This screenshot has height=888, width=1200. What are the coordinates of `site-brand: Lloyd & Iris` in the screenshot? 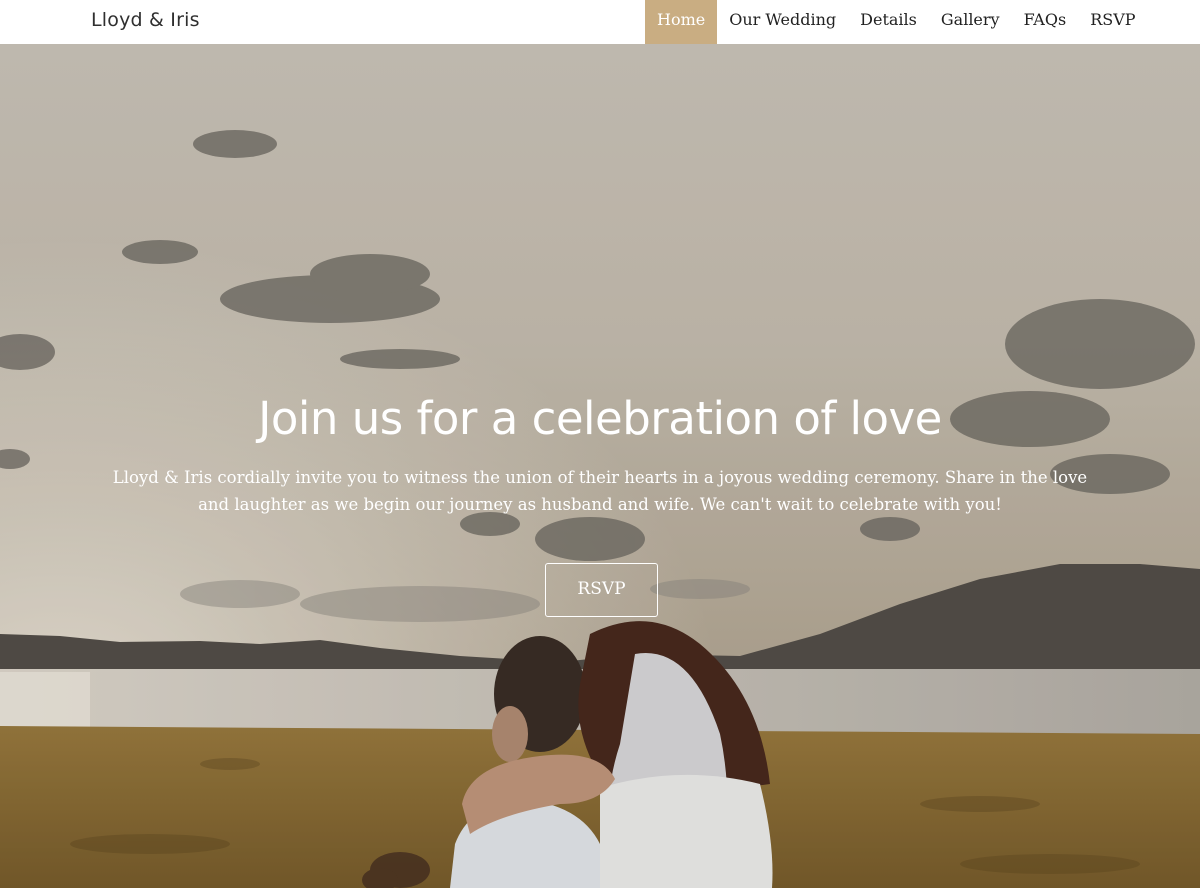 It's located at (145, 22).